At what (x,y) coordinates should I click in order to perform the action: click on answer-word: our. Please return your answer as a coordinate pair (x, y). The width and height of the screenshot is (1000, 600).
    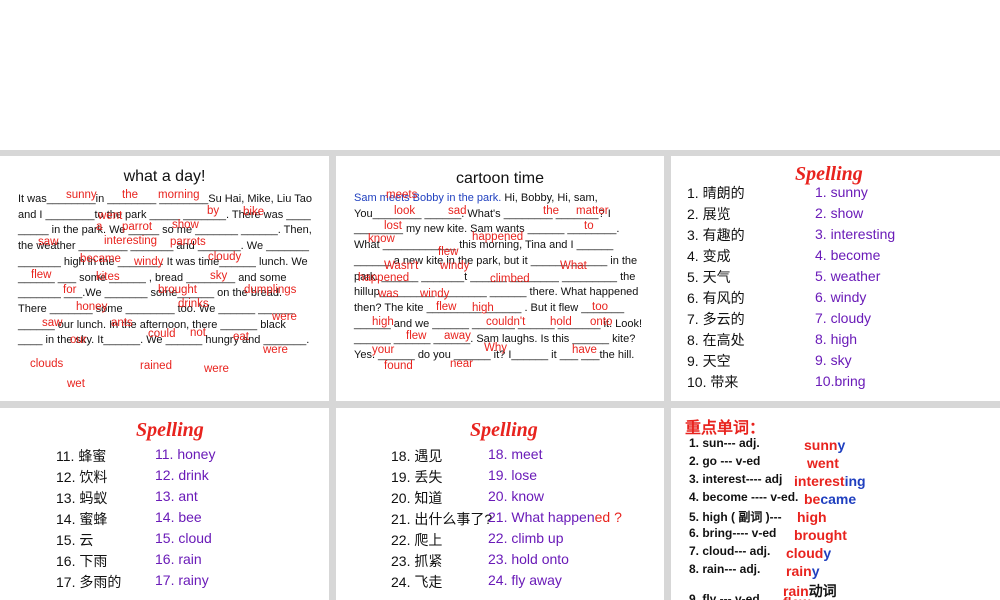
    Looking at the image, I should click on (78, 340).